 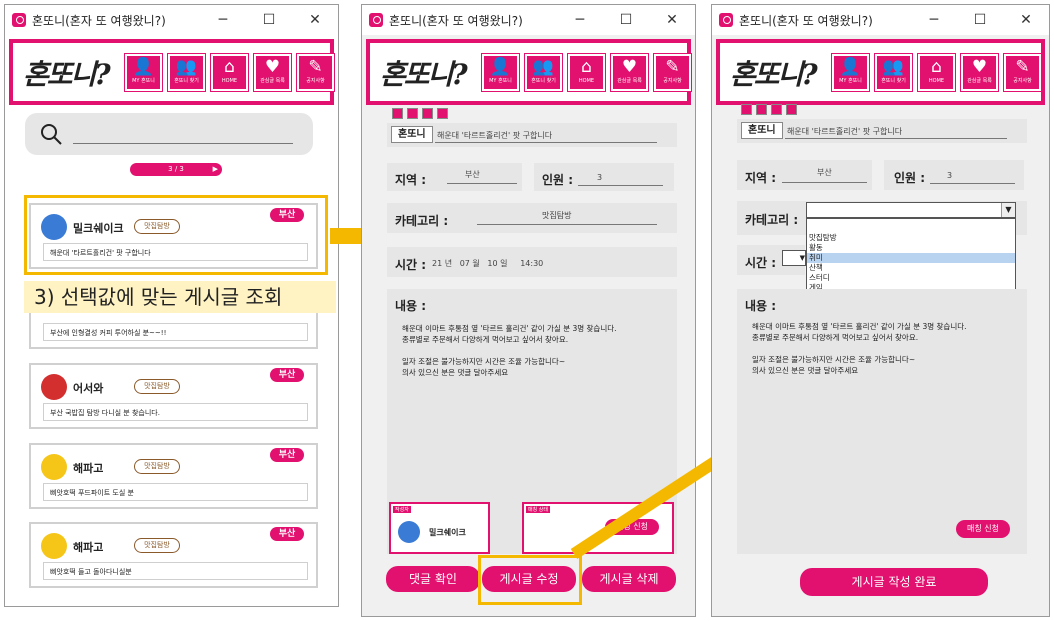 I want to click on category-value: 맛집탐방, so click(x=557, y=215).